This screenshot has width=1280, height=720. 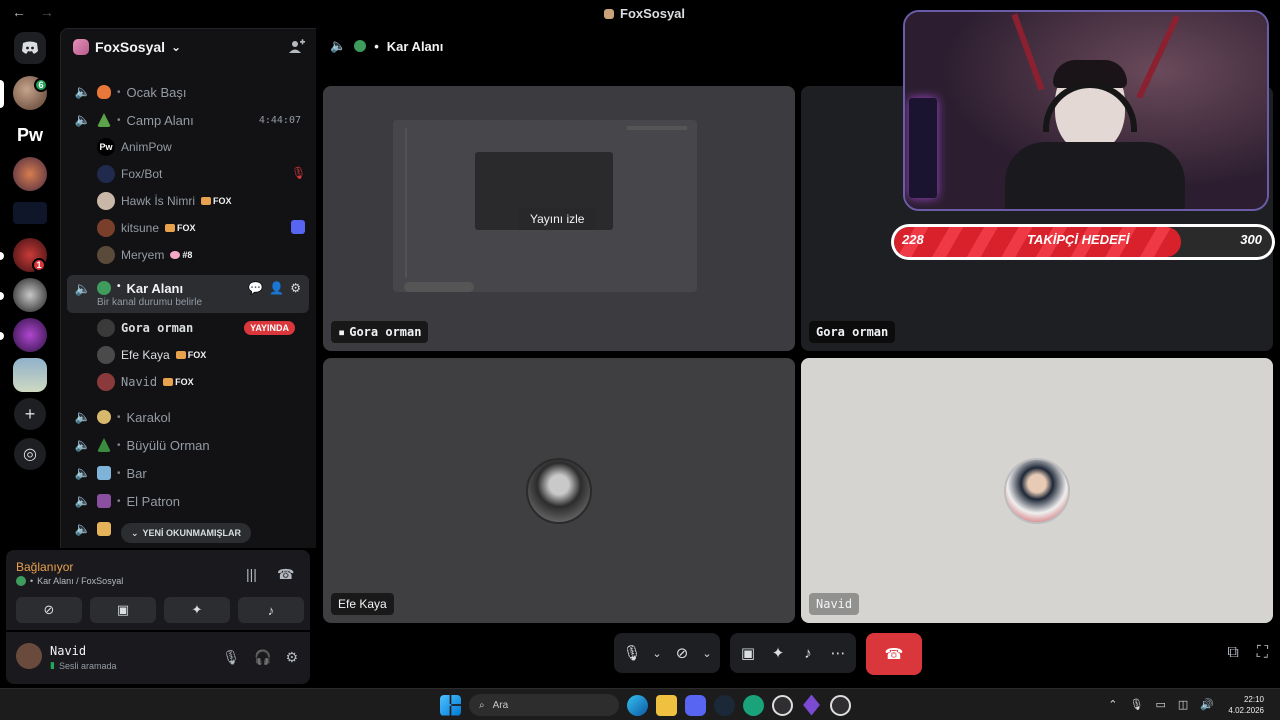 I want to click on voice-user: kitsune FOX, so click(x=201, y=228).